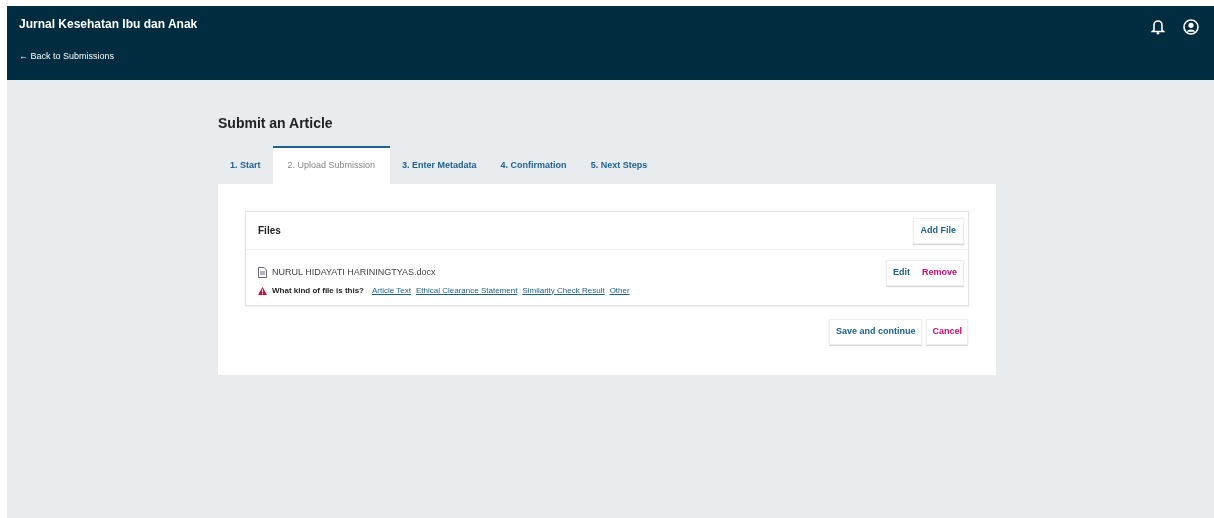 This screenshot has width=1214, height=518. What do you see at coordinates (533, 165) in the screenshot?
I see `step-tab: 4. Confirmation` at bounding box center [533, 165].